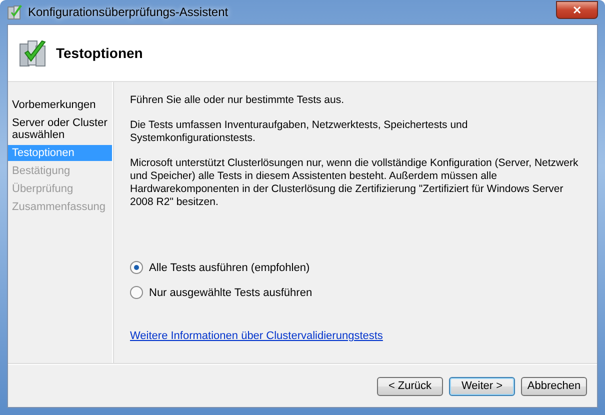 This screenshot has height=415, width=605. Describe the element at coordinates (355, 183) in the screenshot. I see `description-text: Microsoft unterstützt Clusterlösungen nur, wenn die vollständige Konfiguration (Server, Netzwerk und Speicher) alle Tests in diesem Assistenten besteht. Außerdem müssen alle Hardwarekomponenten in der Clusterlösung die Zertifizierung "Zertifiziert für Windows Server 2008 R2" besitzen.` at that location.